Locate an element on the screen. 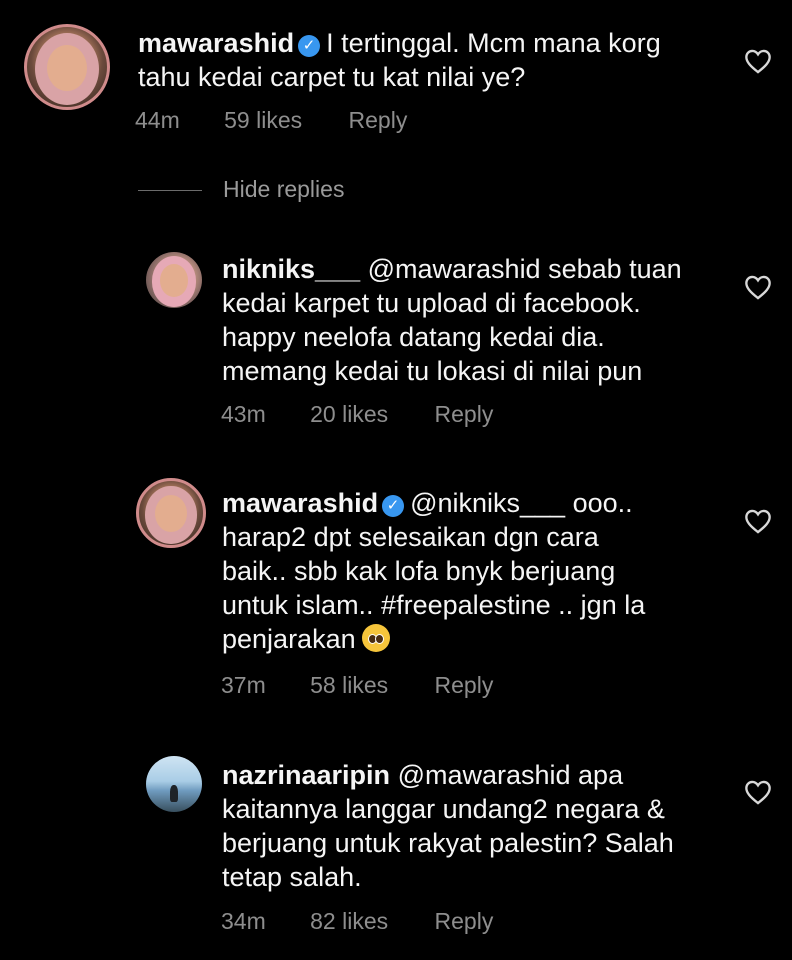  comment-meta: 44m 59 likes Reply is located at coordinates (271, 120).